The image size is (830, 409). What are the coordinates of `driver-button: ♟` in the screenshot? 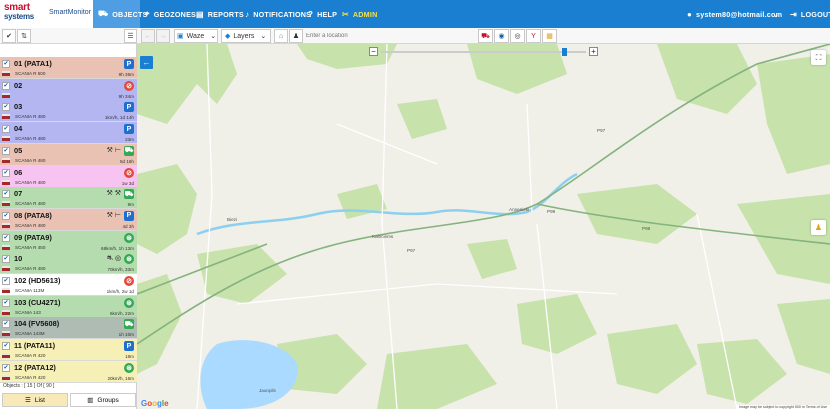 It's located at (296, 36).